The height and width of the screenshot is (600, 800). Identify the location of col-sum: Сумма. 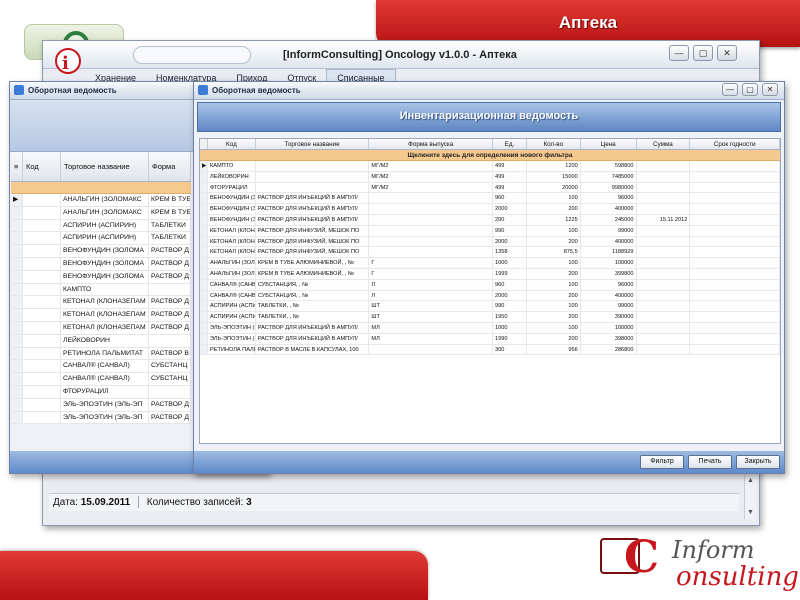
(664, 144).